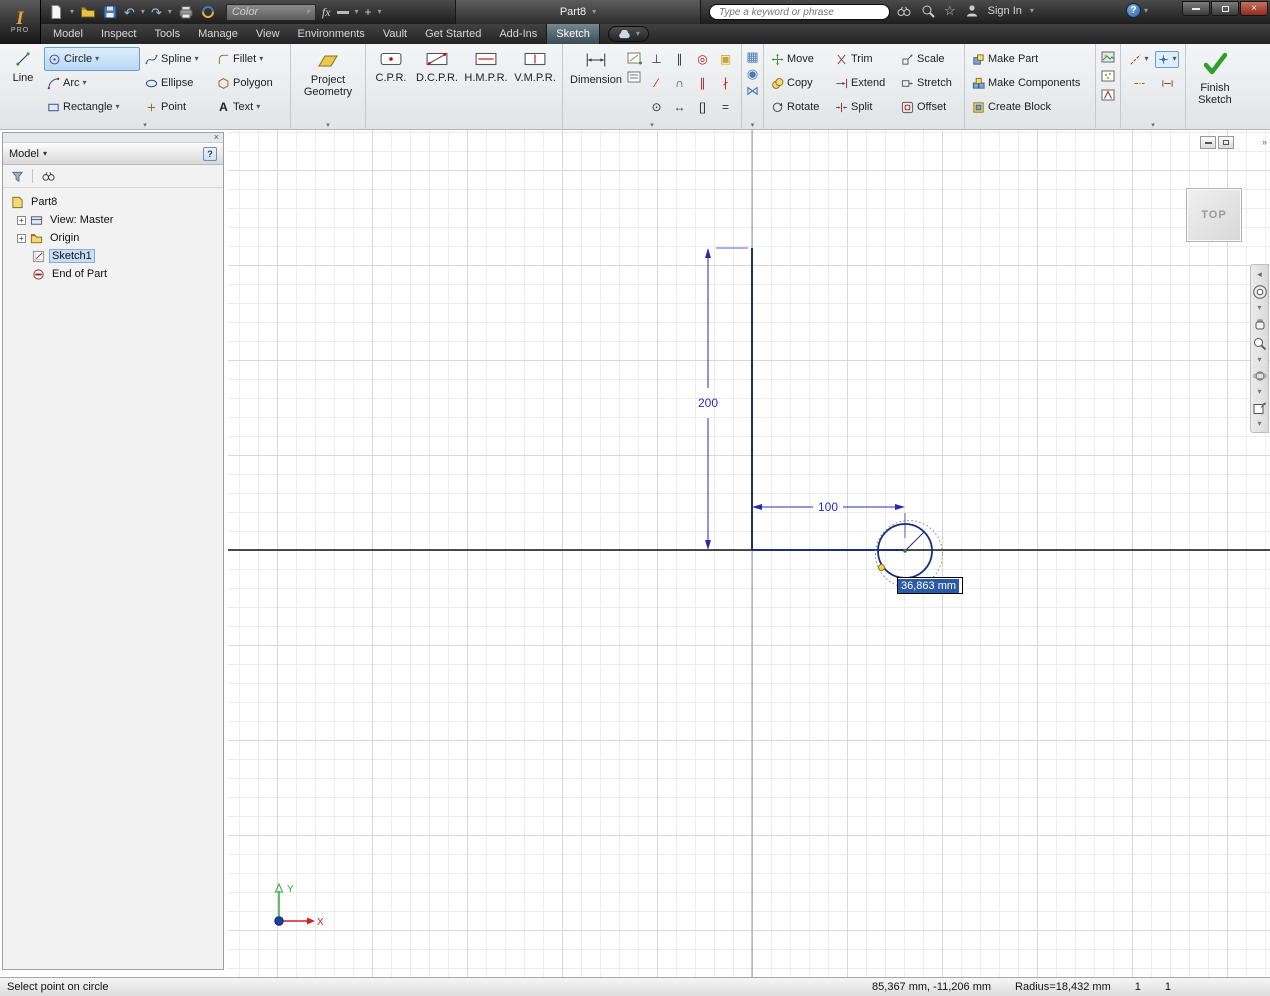 This screenshot has width=1270, height=996. What do you see at coordinates (88, 12) in the screenshot?
I see `open-folder-icon` at bounding box center [88, 12].